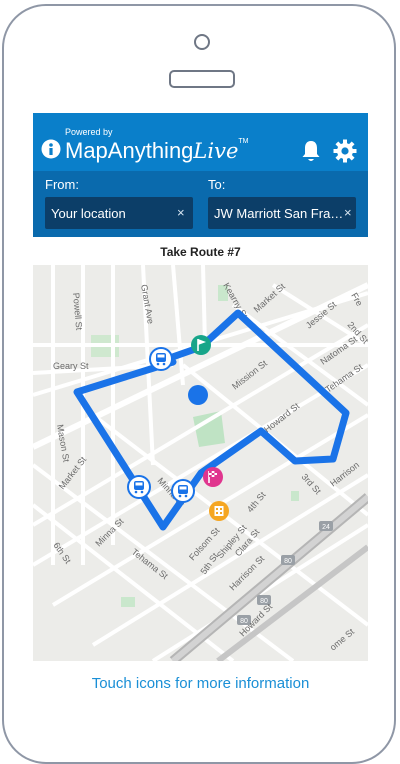  Describe the element at coordinates (181, 212) in the screenshot. I see `clear-from-icon: ×` at that location.